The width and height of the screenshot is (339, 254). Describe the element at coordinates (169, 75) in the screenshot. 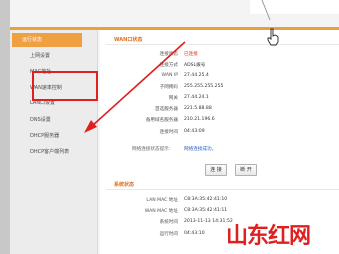

I see `wan-label-ip: WAN IP` at that location.